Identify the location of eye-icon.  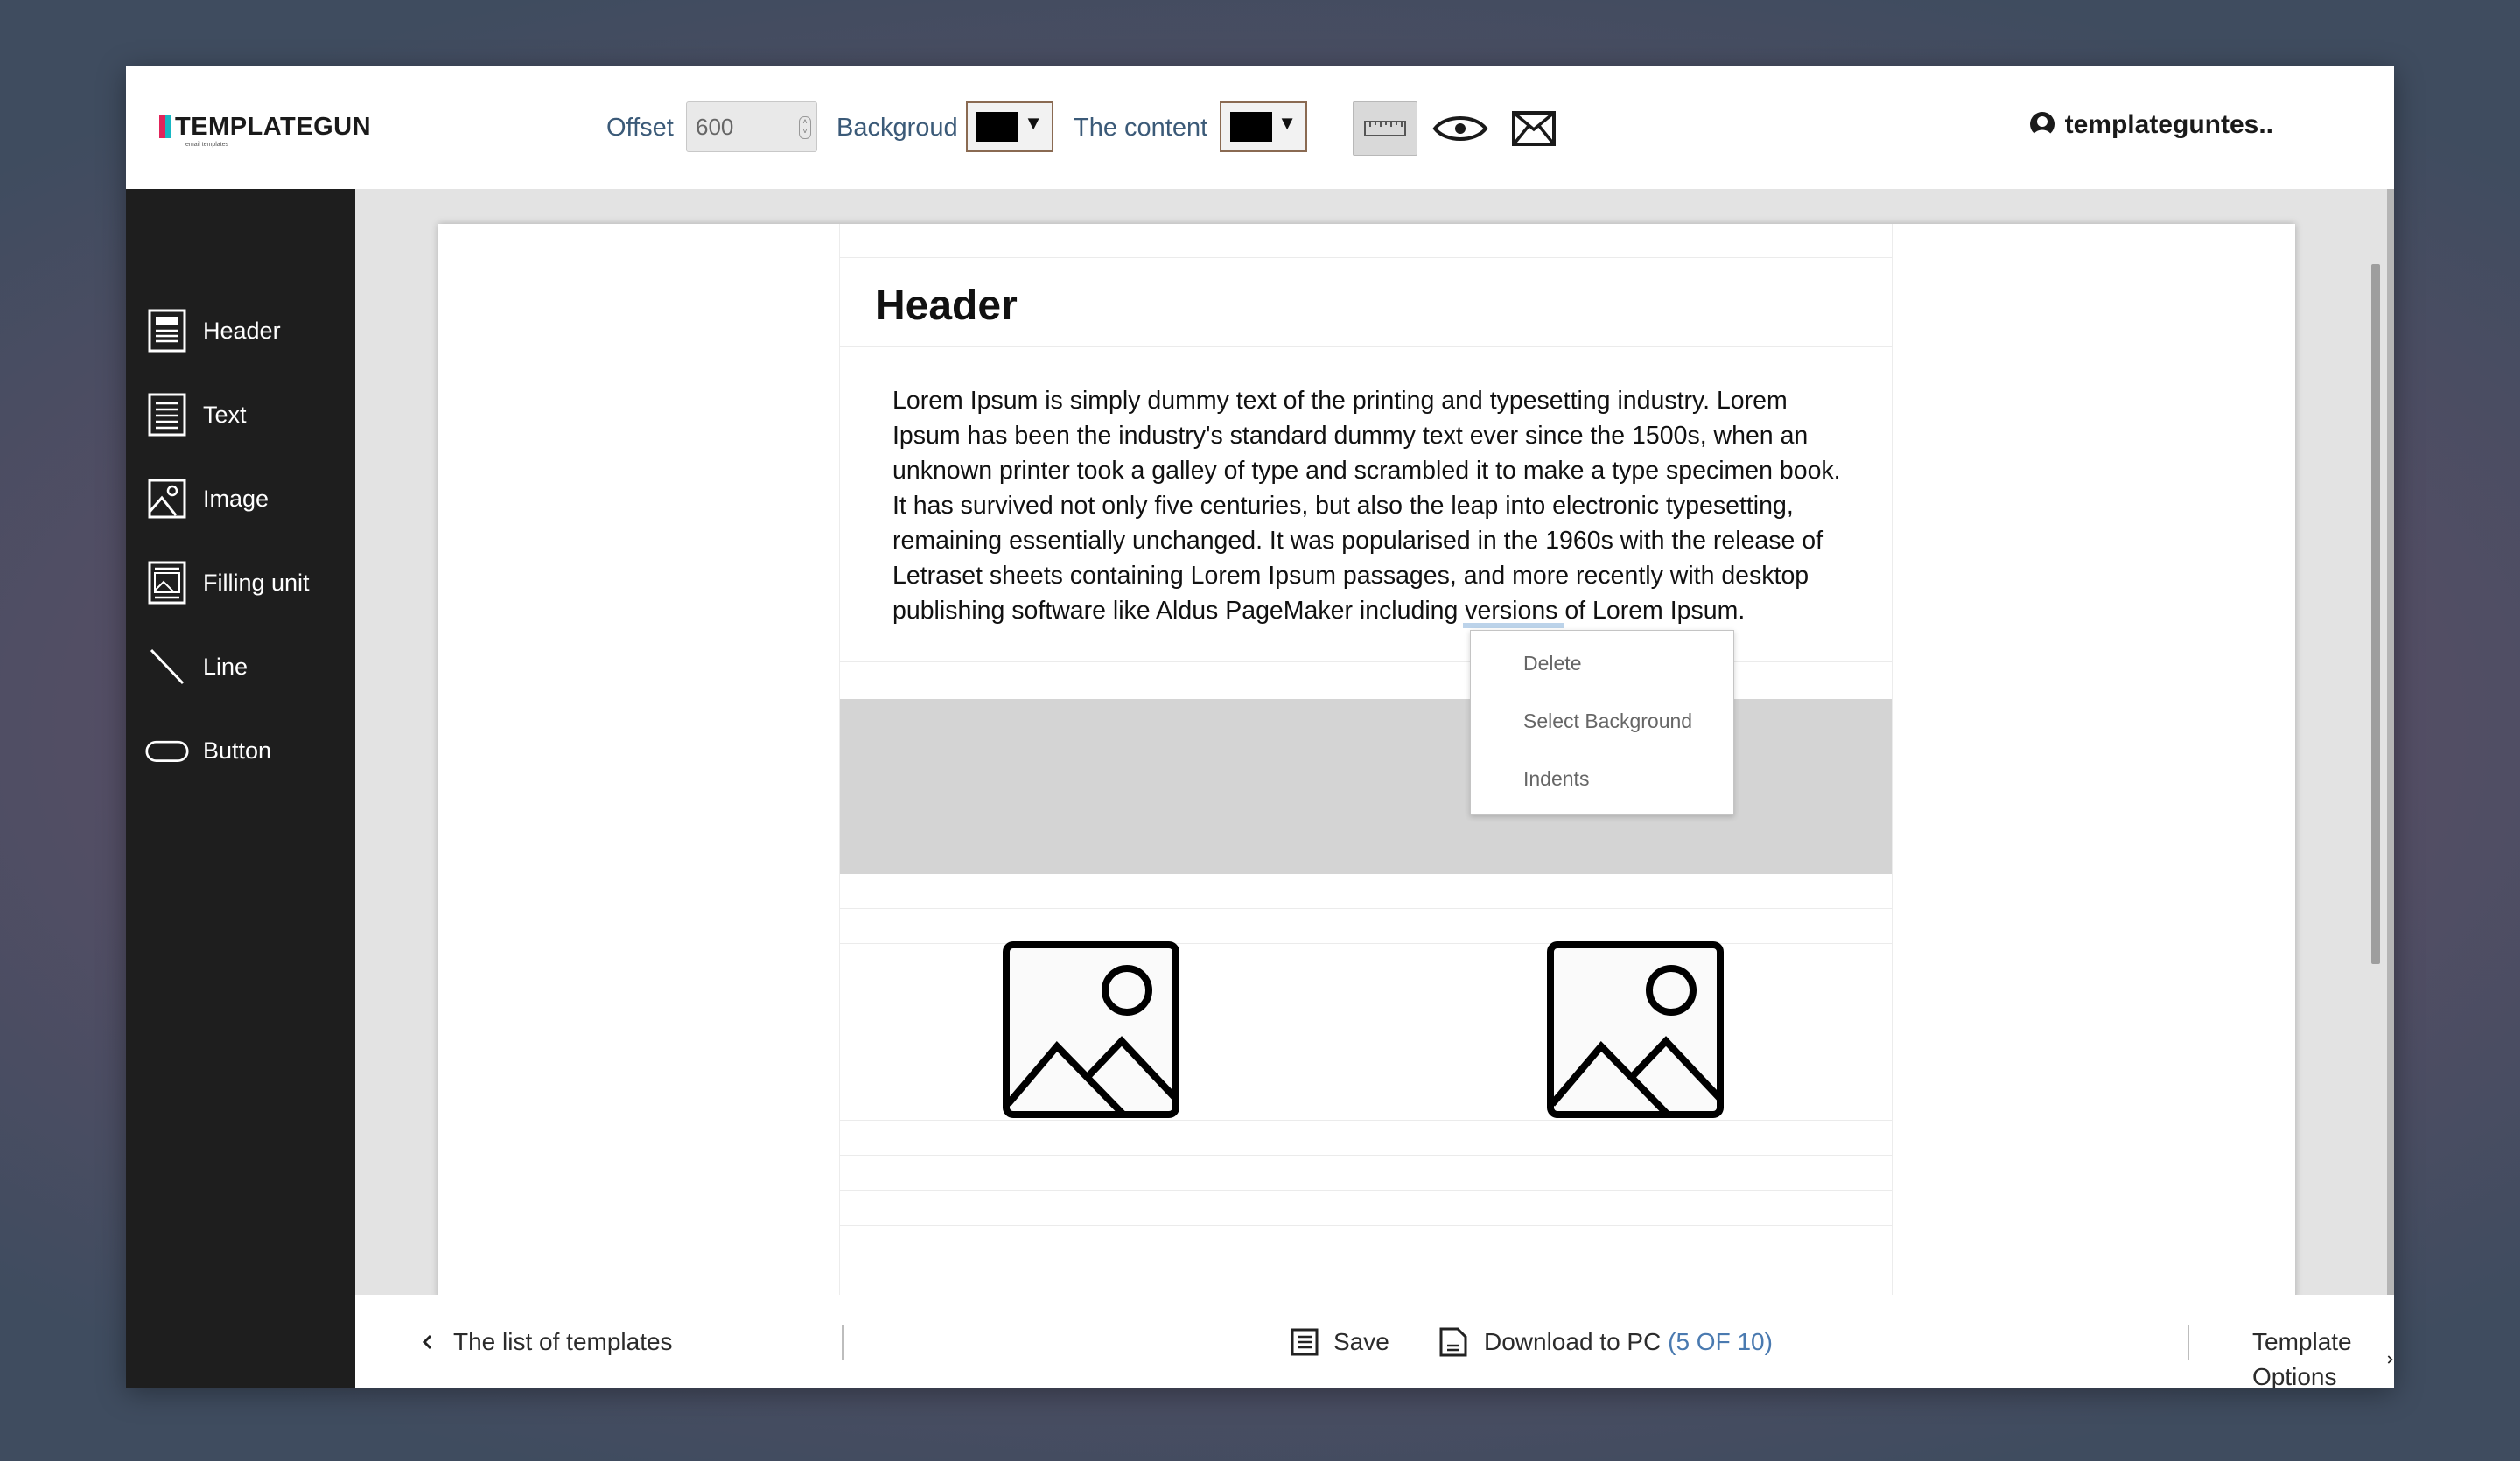
(1460, 128).